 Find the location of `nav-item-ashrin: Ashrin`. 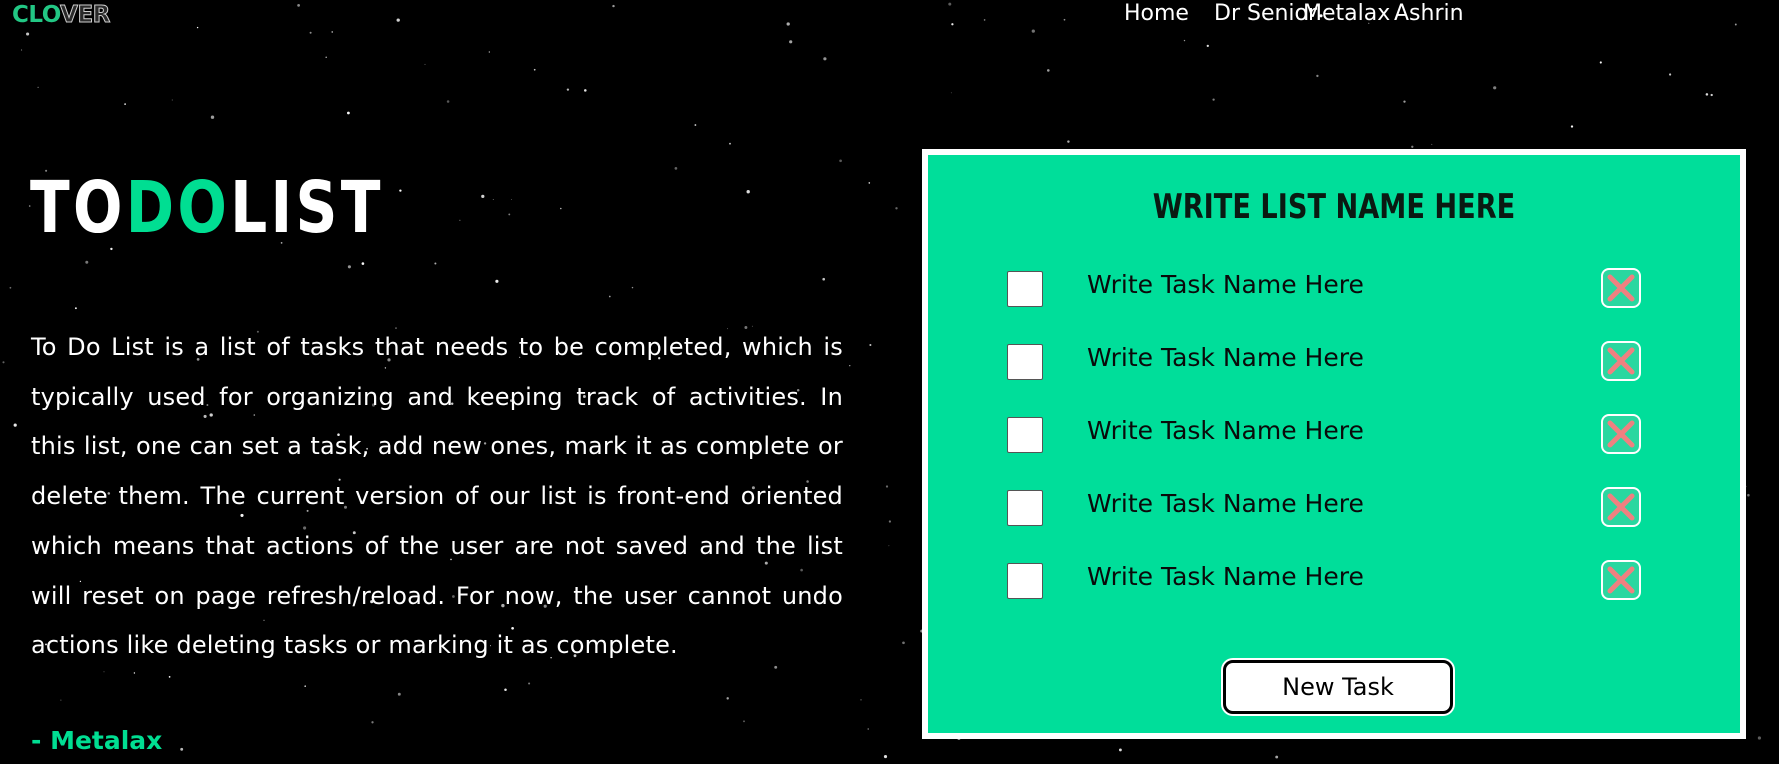

nav-item-ashrin: Ashrin is located at coordinates (1429, 13).